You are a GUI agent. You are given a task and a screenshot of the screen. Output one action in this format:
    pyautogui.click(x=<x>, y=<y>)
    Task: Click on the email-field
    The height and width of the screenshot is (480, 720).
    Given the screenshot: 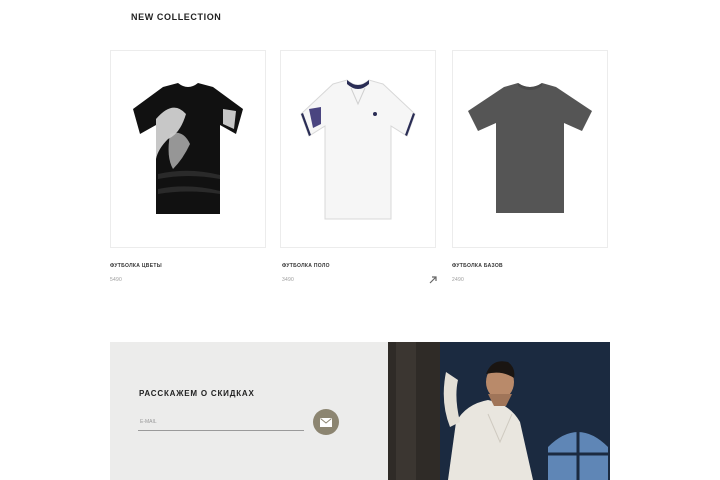 What is the action you would take?
    pyautogui.click(x=221, y=423)
    